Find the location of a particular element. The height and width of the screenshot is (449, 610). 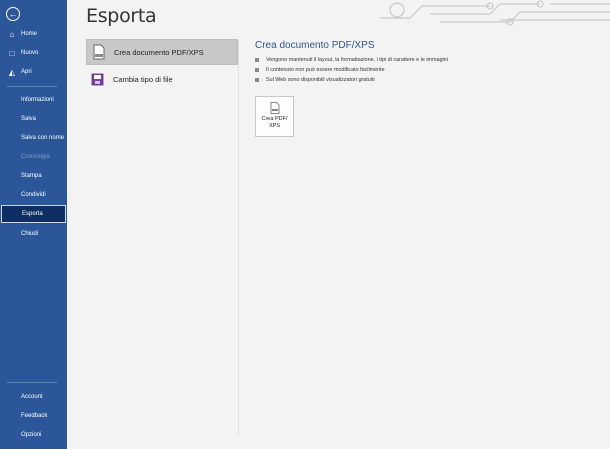

nav-history: Cronologia is located at coordinates (36, 157).